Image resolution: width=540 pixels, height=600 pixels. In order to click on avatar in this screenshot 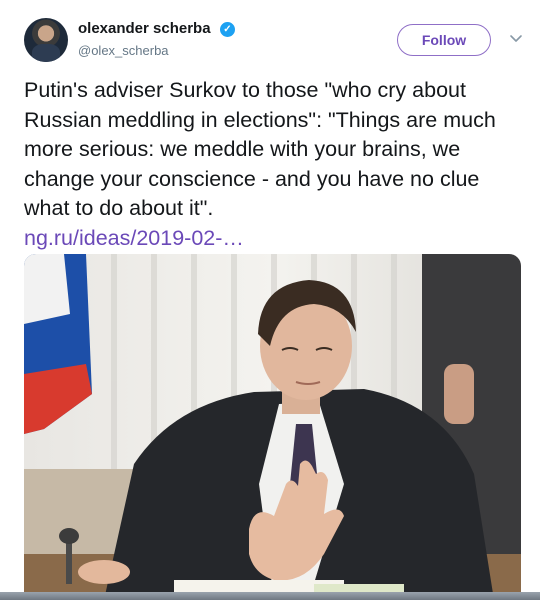, I will do `click(46, 40)`.